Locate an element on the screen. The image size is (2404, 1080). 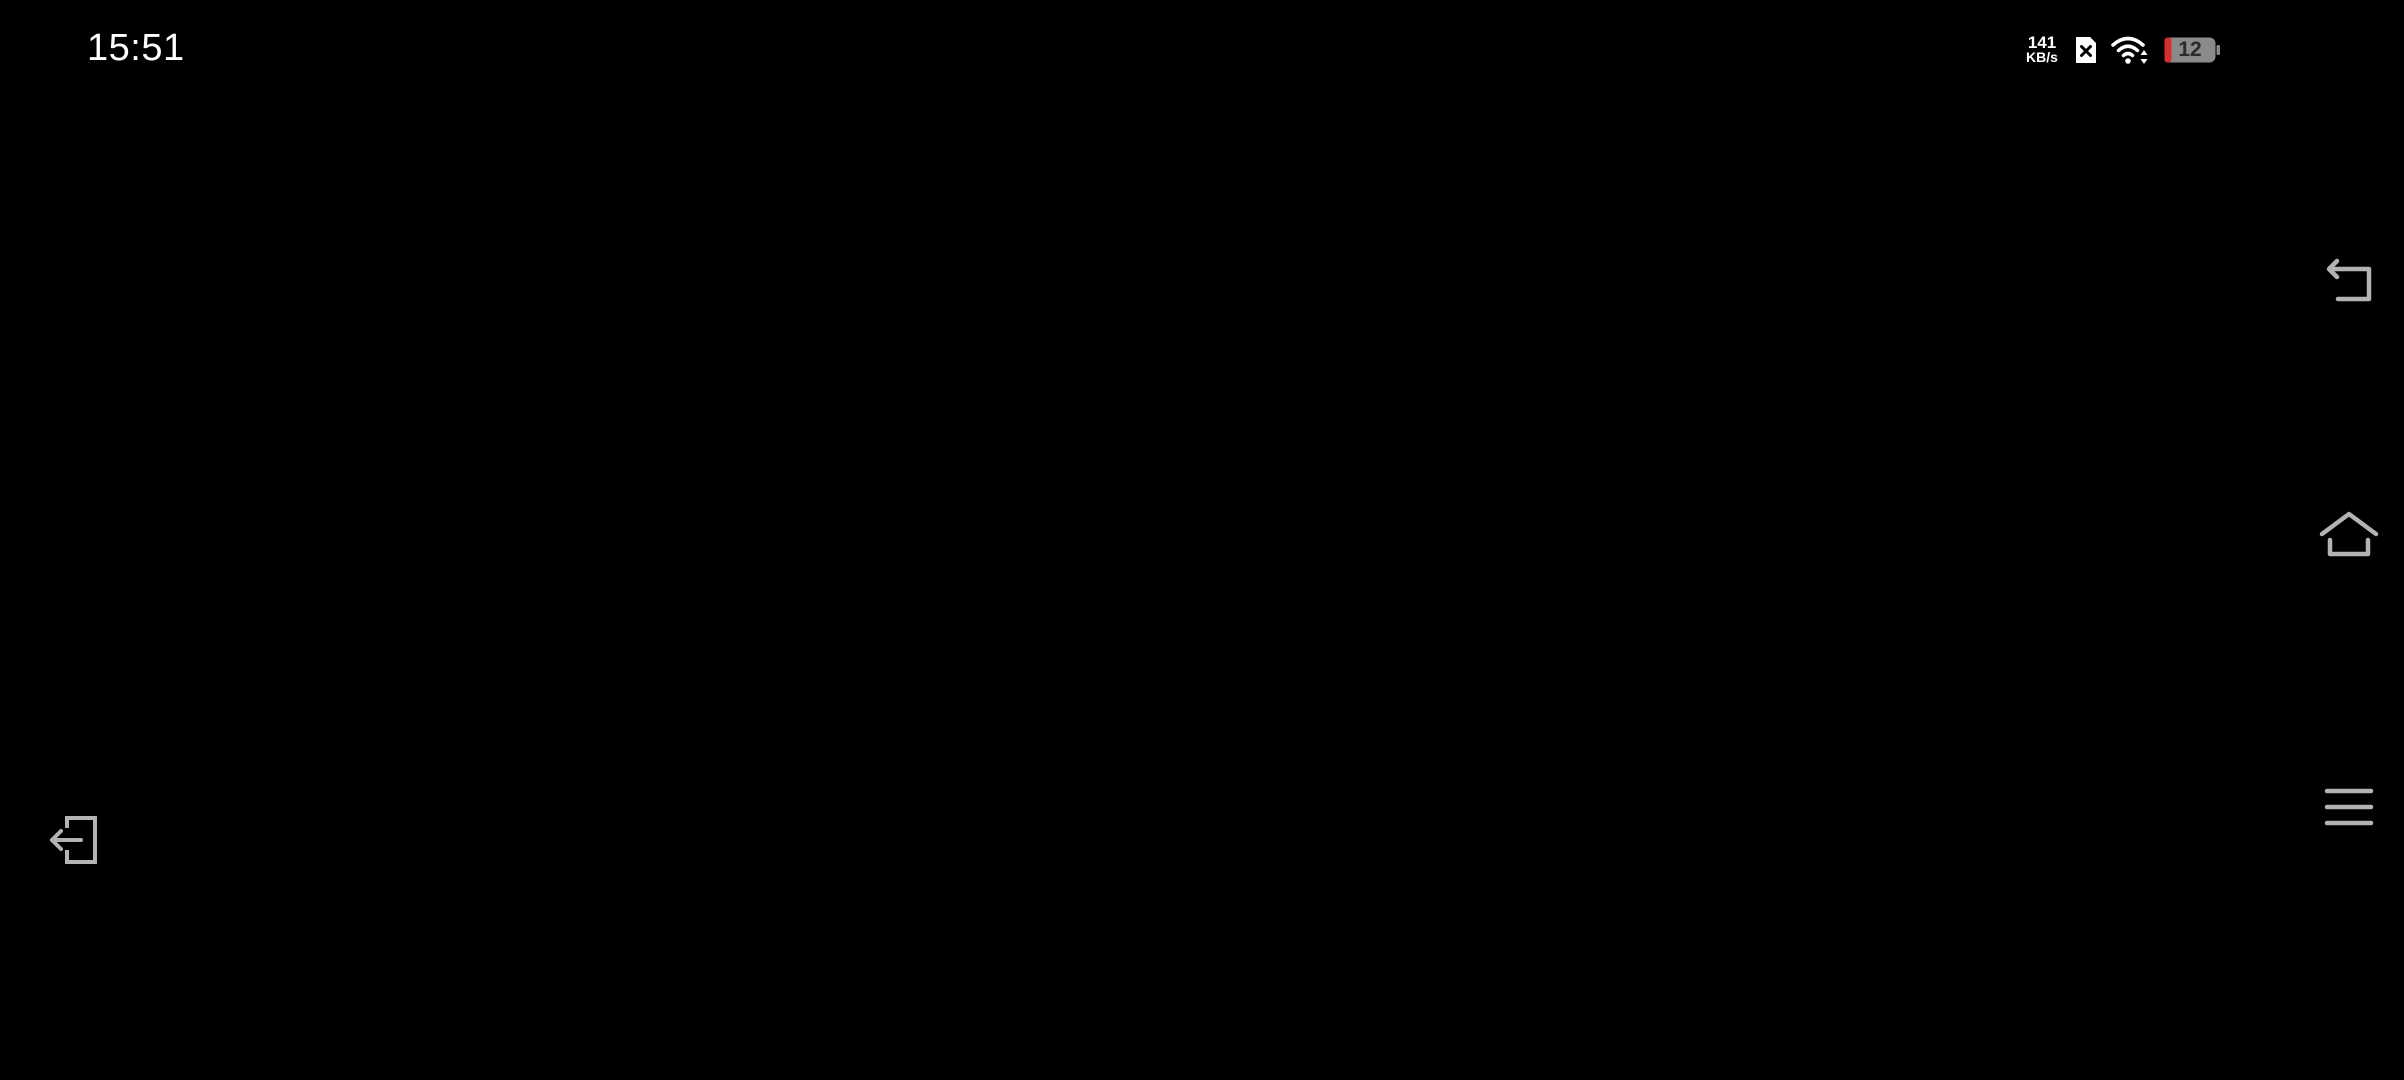
back-button is located at coordinates (2349, 284).